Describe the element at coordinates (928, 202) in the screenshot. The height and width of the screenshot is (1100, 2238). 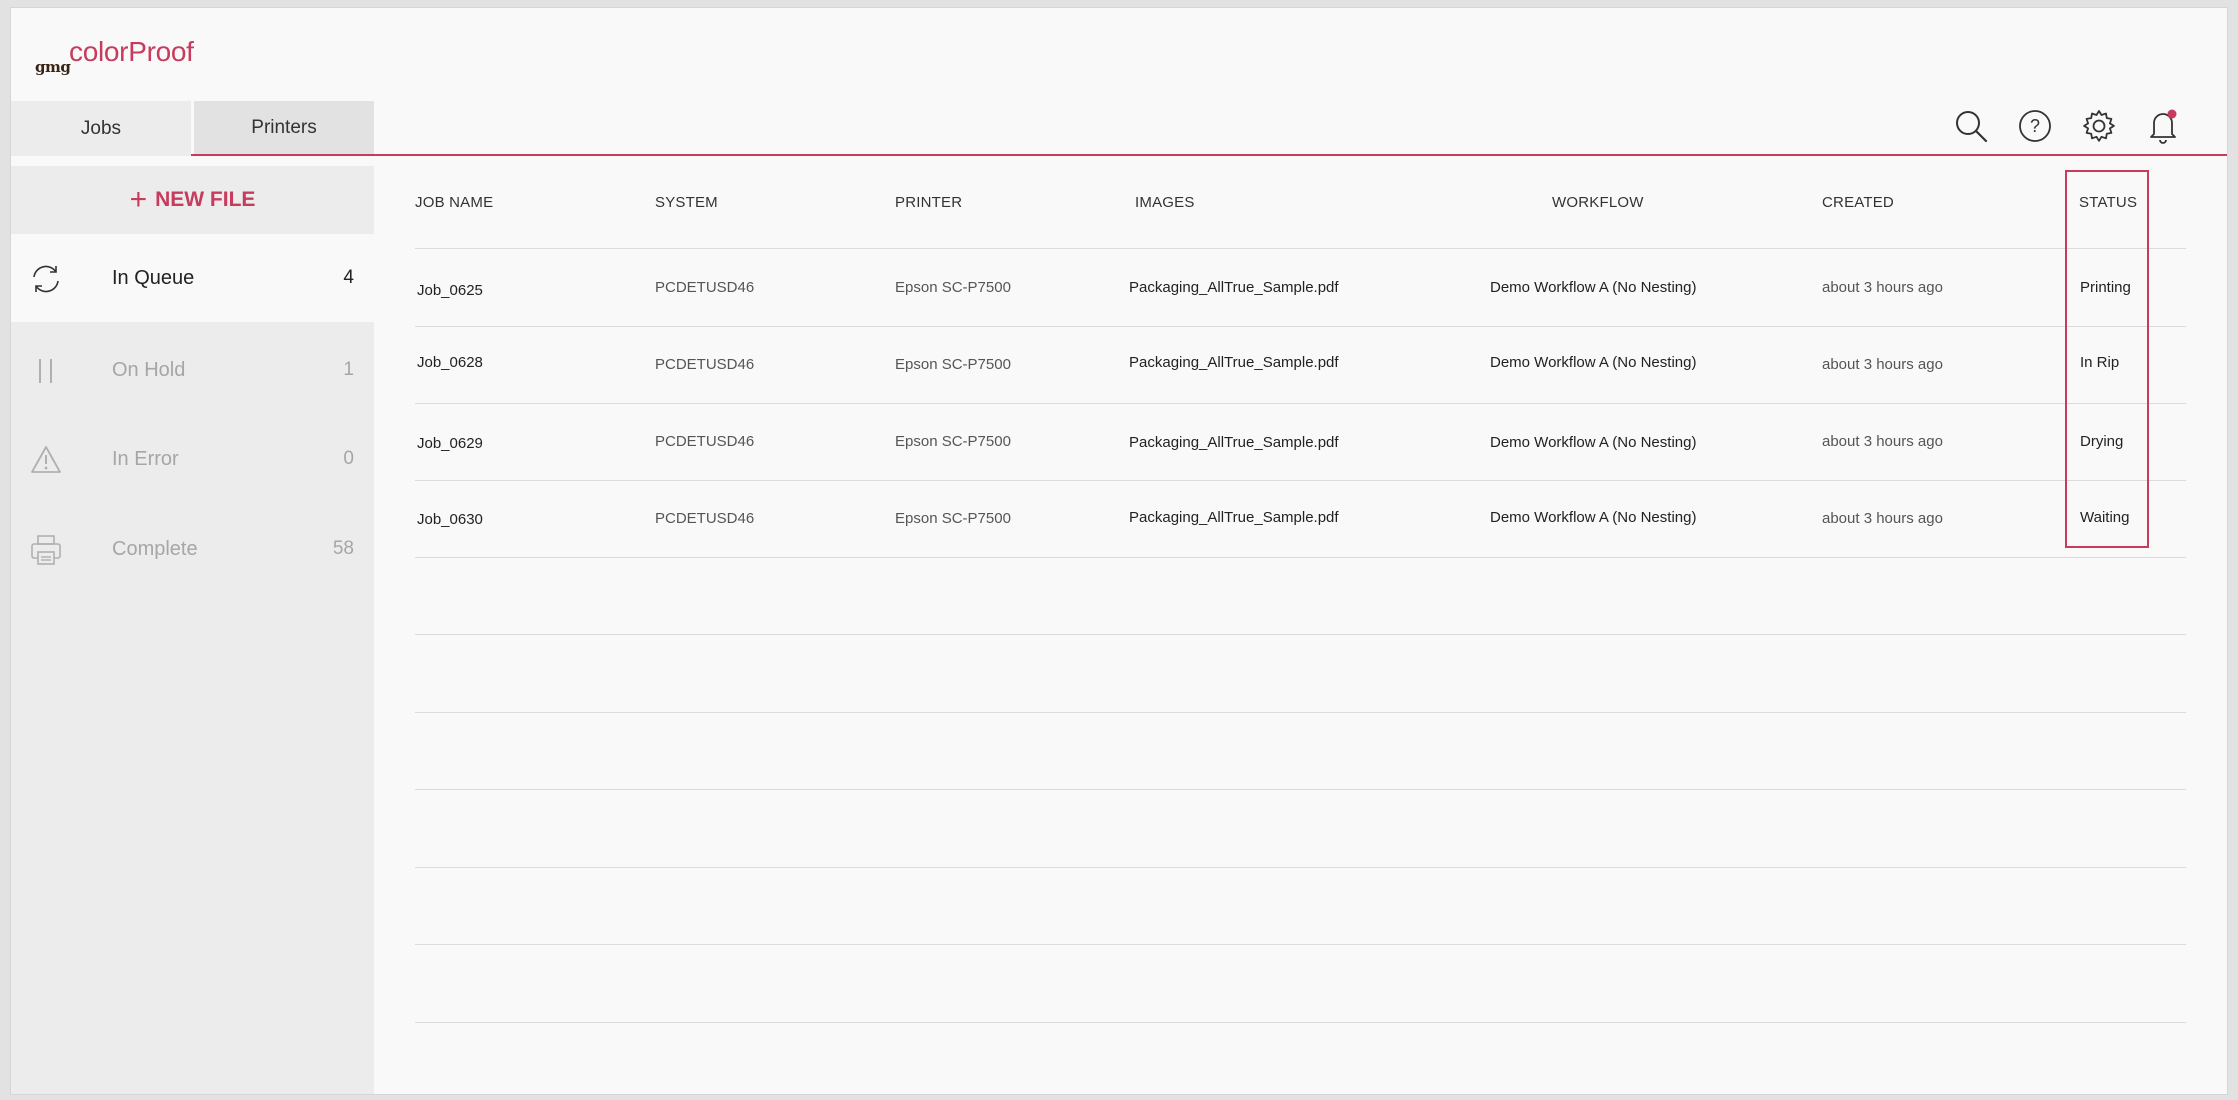
I see `col-header-printer: PRINTER` at that location.